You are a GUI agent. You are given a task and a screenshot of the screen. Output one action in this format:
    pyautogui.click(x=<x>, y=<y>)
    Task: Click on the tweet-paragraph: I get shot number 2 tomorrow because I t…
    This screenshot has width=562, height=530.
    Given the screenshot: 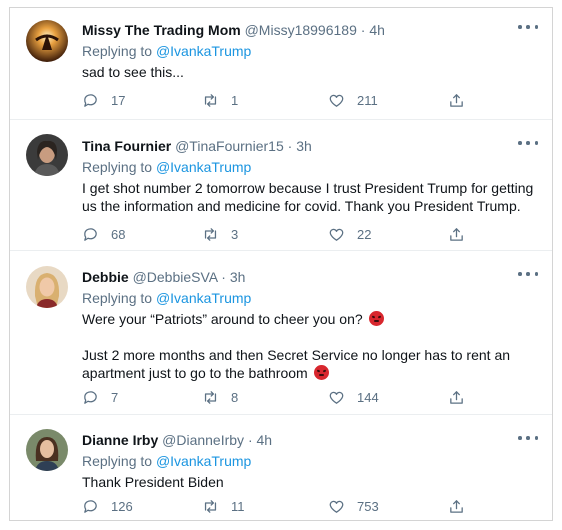 What is the action you would take?
    pyautogui.click(x=308, y=197)
    